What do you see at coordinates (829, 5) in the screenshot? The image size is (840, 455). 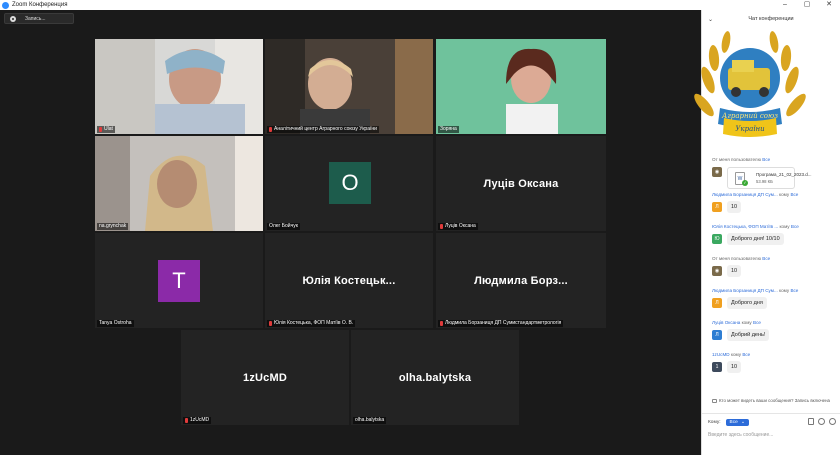 I see `close-icon: ✕` at bounding box center [829, 5].